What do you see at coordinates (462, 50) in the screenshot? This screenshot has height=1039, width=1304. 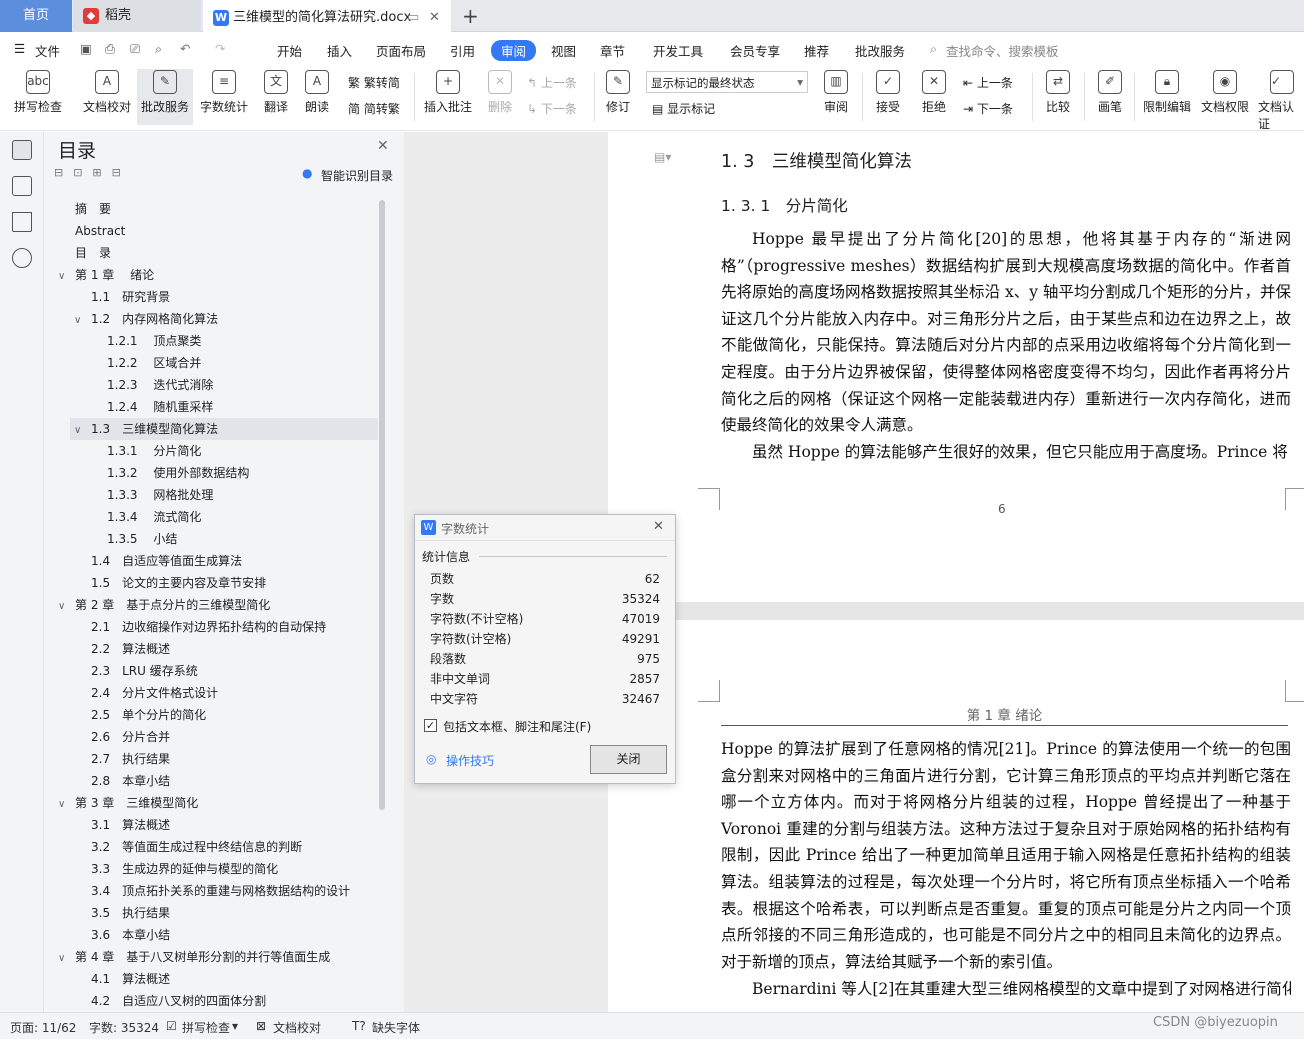 I see `menu-references: 引用` at bounding box center [462, 50].